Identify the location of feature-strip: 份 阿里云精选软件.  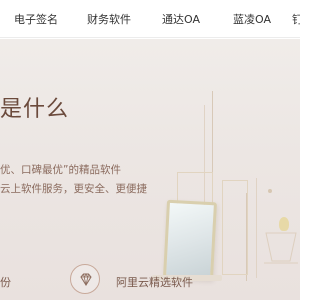
(150, 280).